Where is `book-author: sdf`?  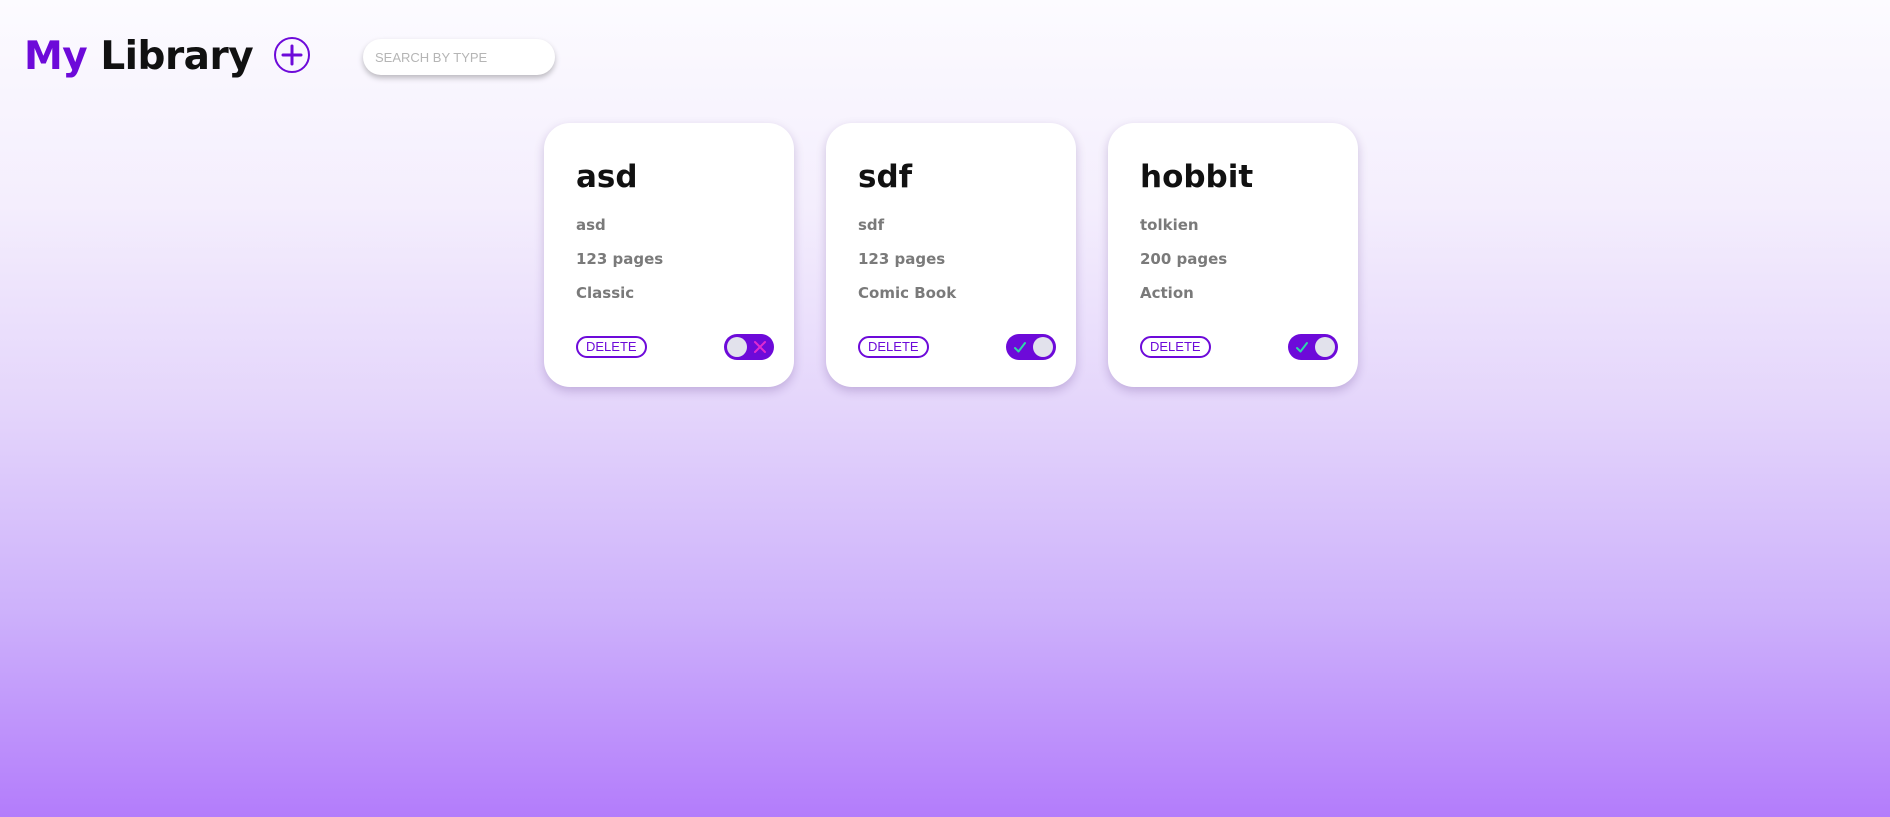
book-author: sdf is located at coordinates (871, 225).